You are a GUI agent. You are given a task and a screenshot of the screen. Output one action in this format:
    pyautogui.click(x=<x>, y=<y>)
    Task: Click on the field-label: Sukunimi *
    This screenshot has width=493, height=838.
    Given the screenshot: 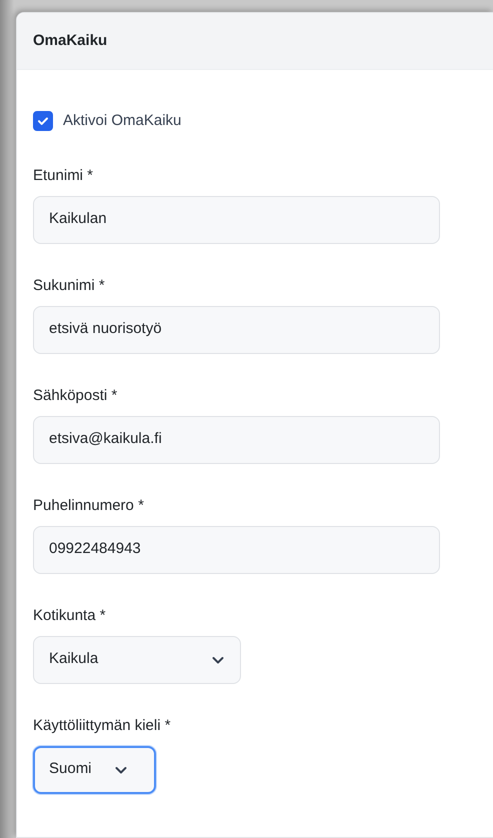 What is the action you would take?
    pyautogui.click(x=69, y=286)
    